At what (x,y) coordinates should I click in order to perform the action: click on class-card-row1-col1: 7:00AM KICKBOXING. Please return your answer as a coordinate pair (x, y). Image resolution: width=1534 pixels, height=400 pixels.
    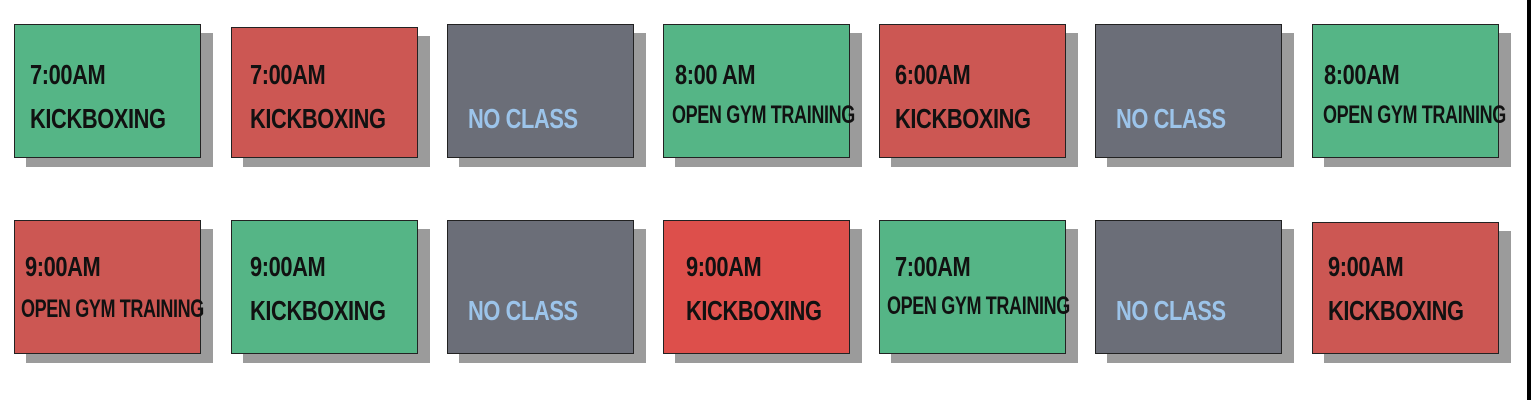
    Looking at the image, I should click on (107, 91).